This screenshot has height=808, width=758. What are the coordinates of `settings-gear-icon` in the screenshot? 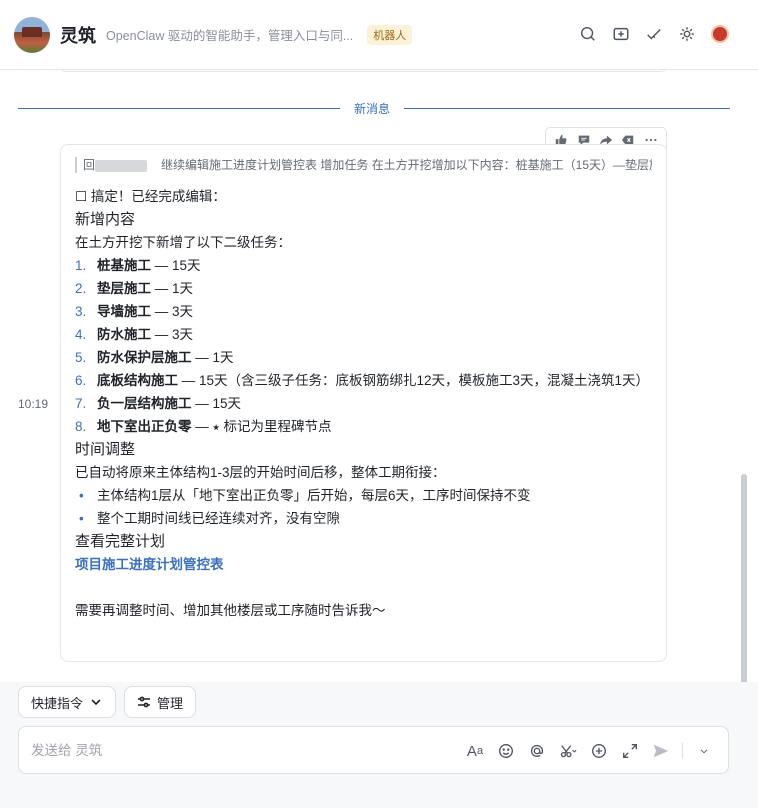 It's located at (687, 34).